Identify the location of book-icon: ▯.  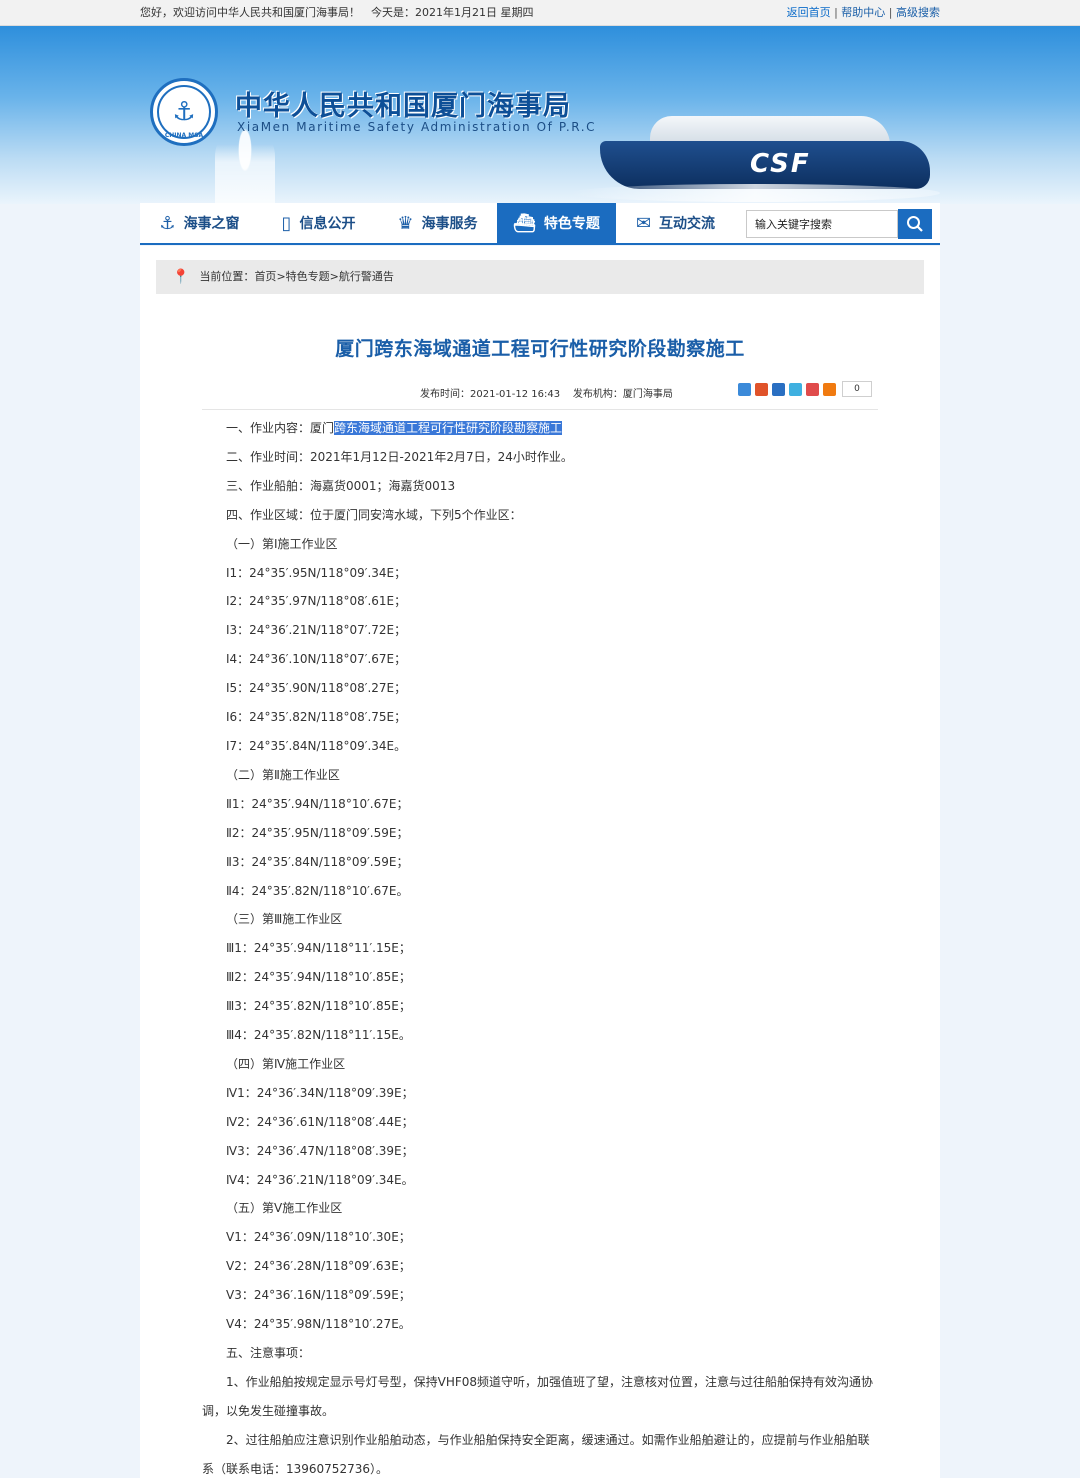
(286, 223).